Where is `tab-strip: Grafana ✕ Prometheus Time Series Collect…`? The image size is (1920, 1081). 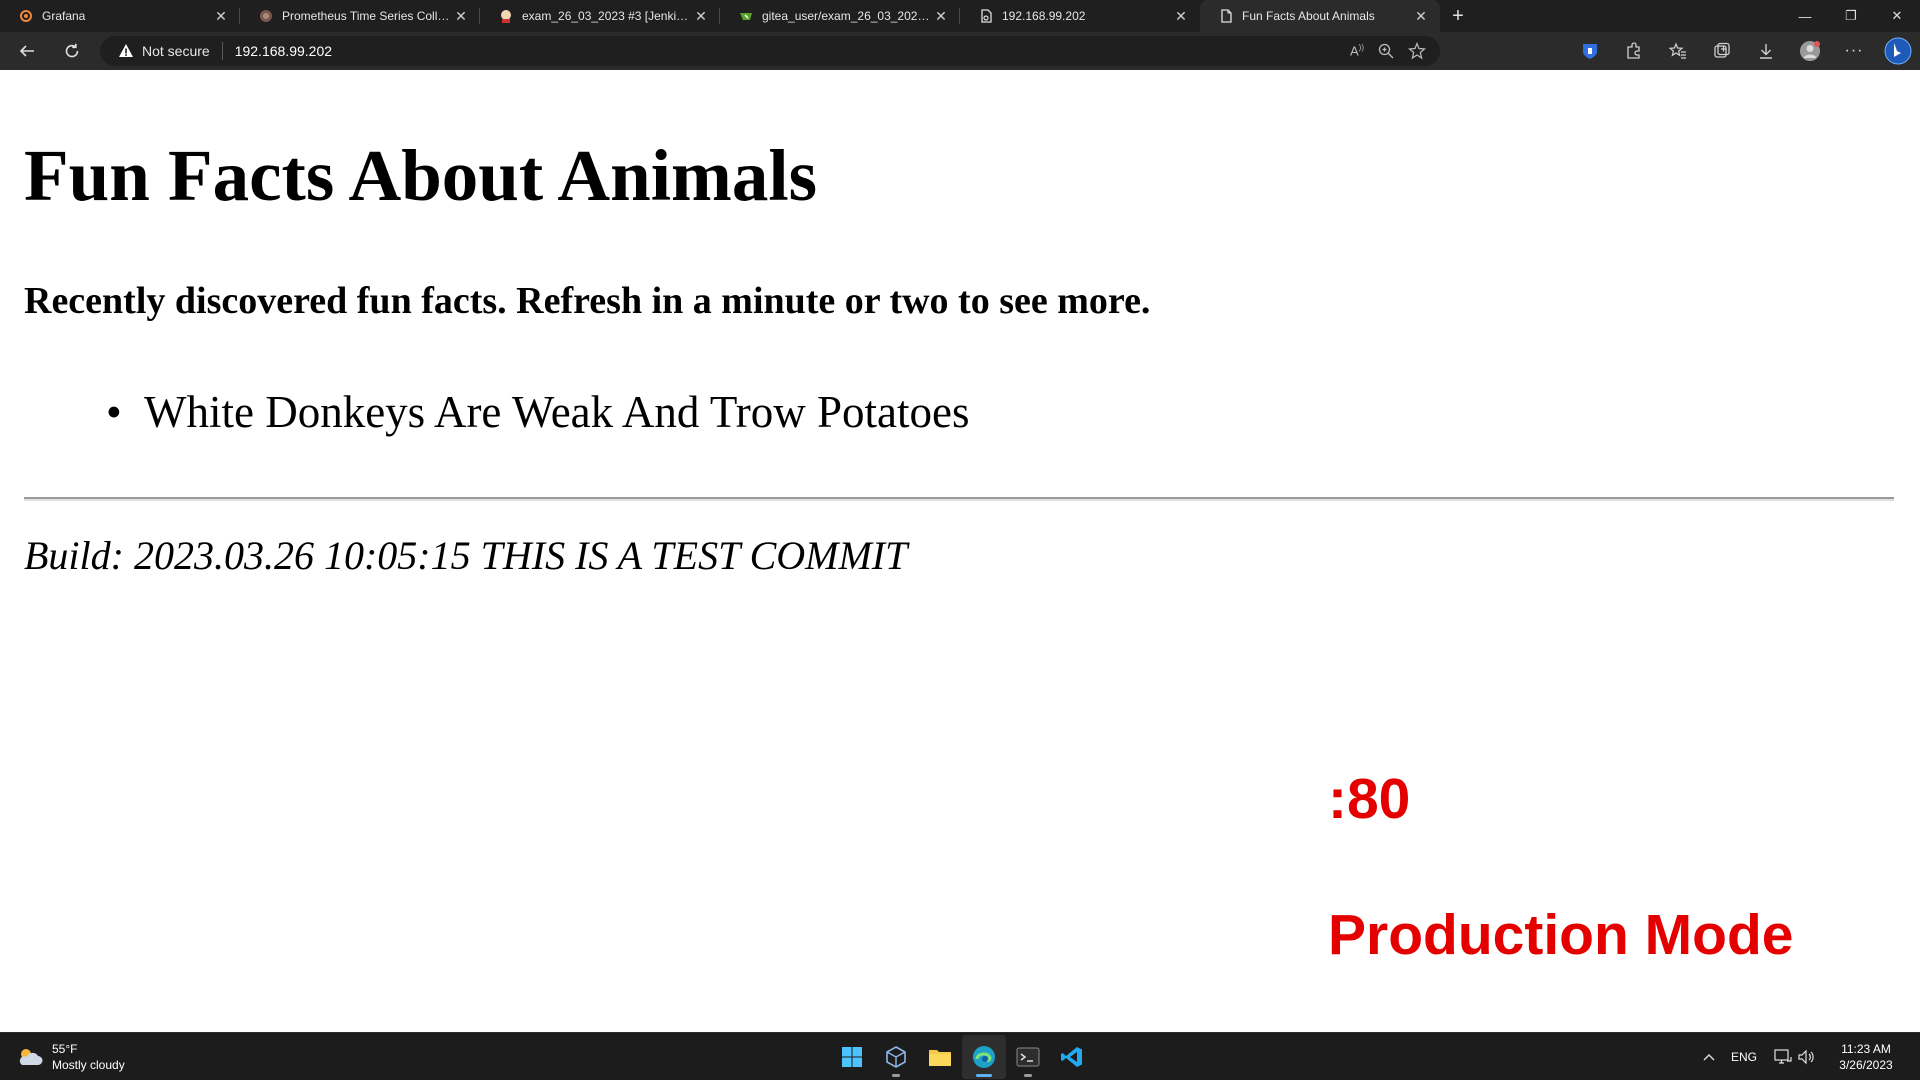 tab-strip: Grafana ✕ Prometheus Time Series Collect… is located at coordinates (960, 16).